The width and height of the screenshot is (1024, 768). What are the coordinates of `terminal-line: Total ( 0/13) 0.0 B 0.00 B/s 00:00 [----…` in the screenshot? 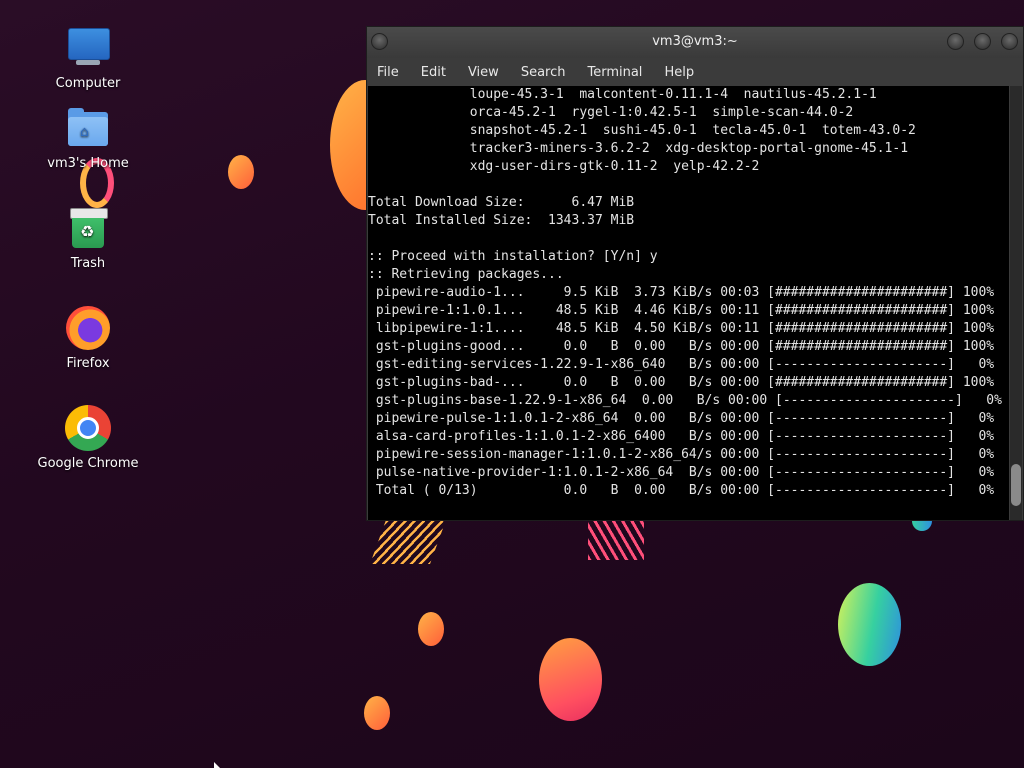 It's located at (681, 490).